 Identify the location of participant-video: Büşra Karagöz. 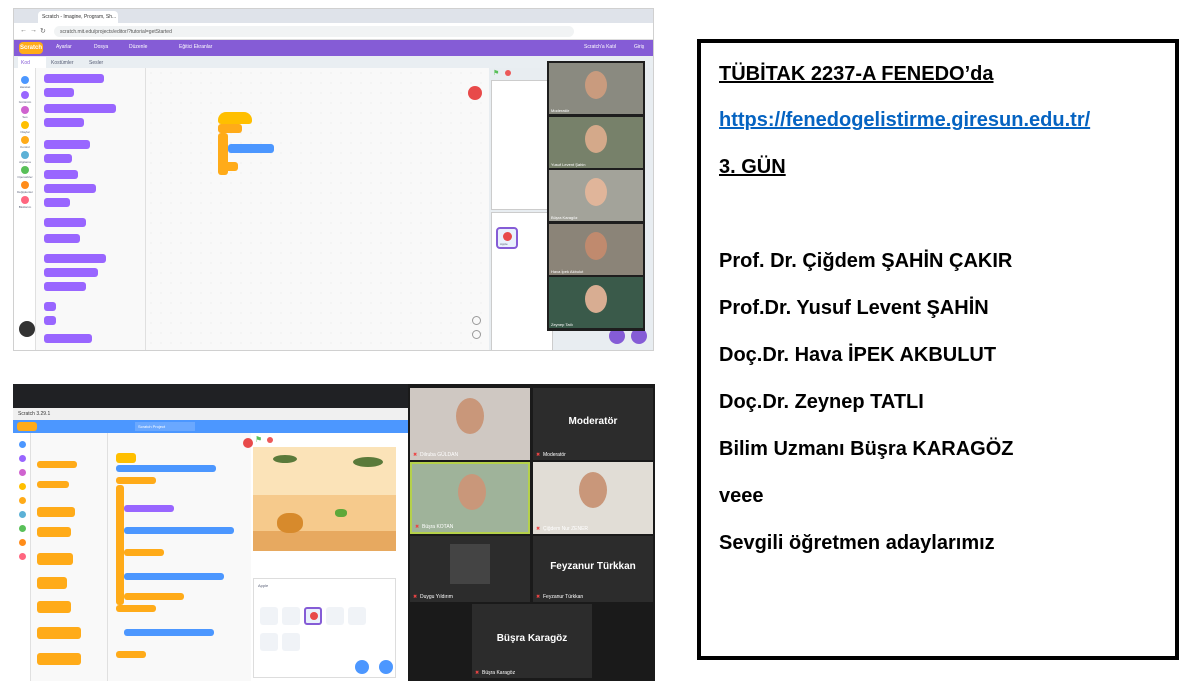
(596, 195).